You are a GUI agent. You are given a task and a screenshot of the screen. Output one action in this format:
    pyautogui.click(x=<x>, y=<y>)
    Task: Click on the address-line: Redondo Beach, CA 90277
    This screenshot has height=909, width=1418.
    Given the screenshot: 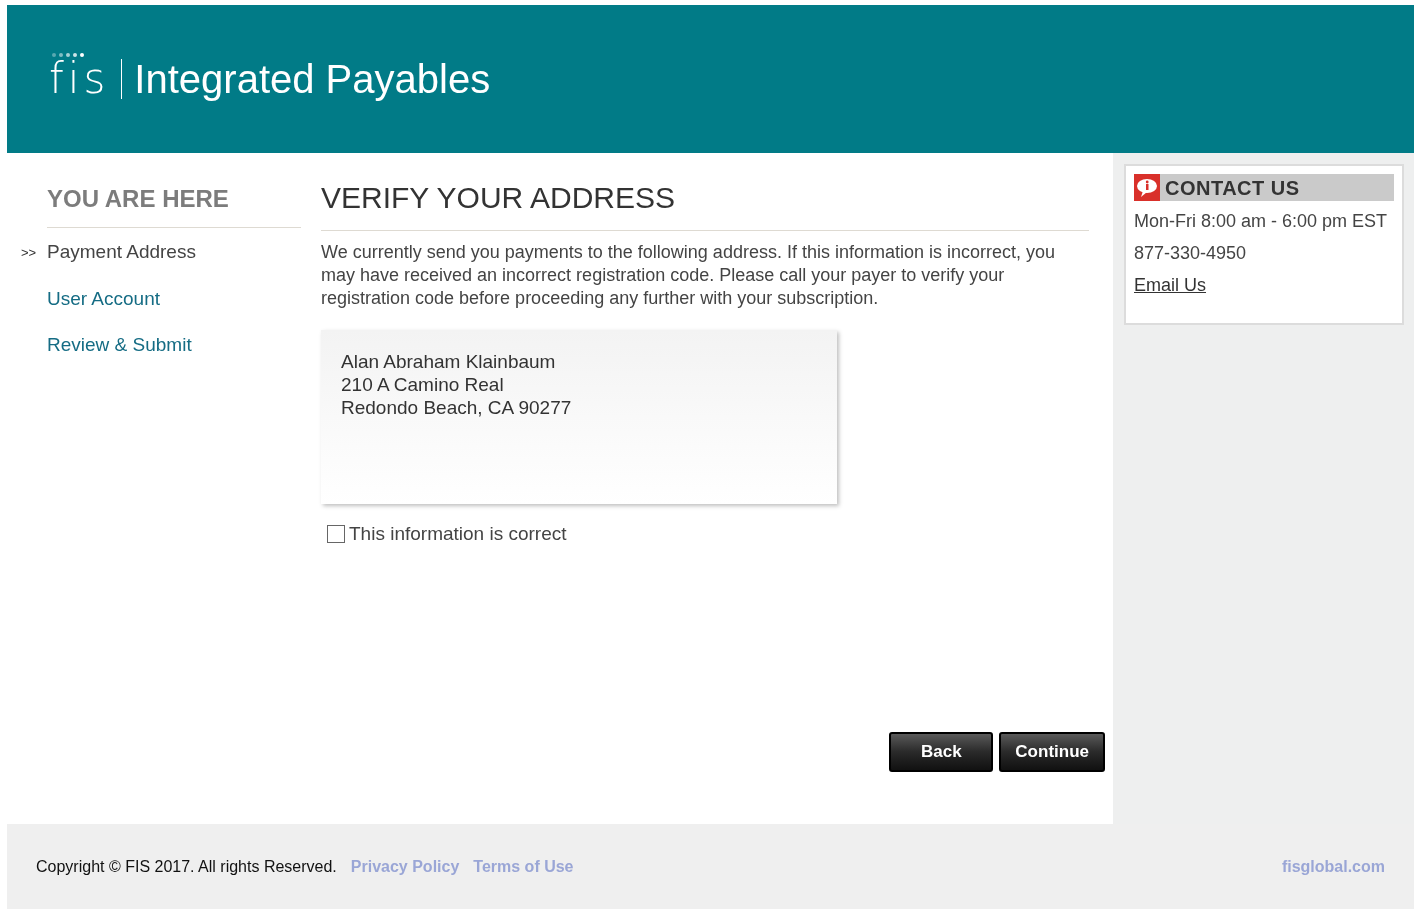 What is the action you would take?
    pyautogui.click(x=457, y=407)
    